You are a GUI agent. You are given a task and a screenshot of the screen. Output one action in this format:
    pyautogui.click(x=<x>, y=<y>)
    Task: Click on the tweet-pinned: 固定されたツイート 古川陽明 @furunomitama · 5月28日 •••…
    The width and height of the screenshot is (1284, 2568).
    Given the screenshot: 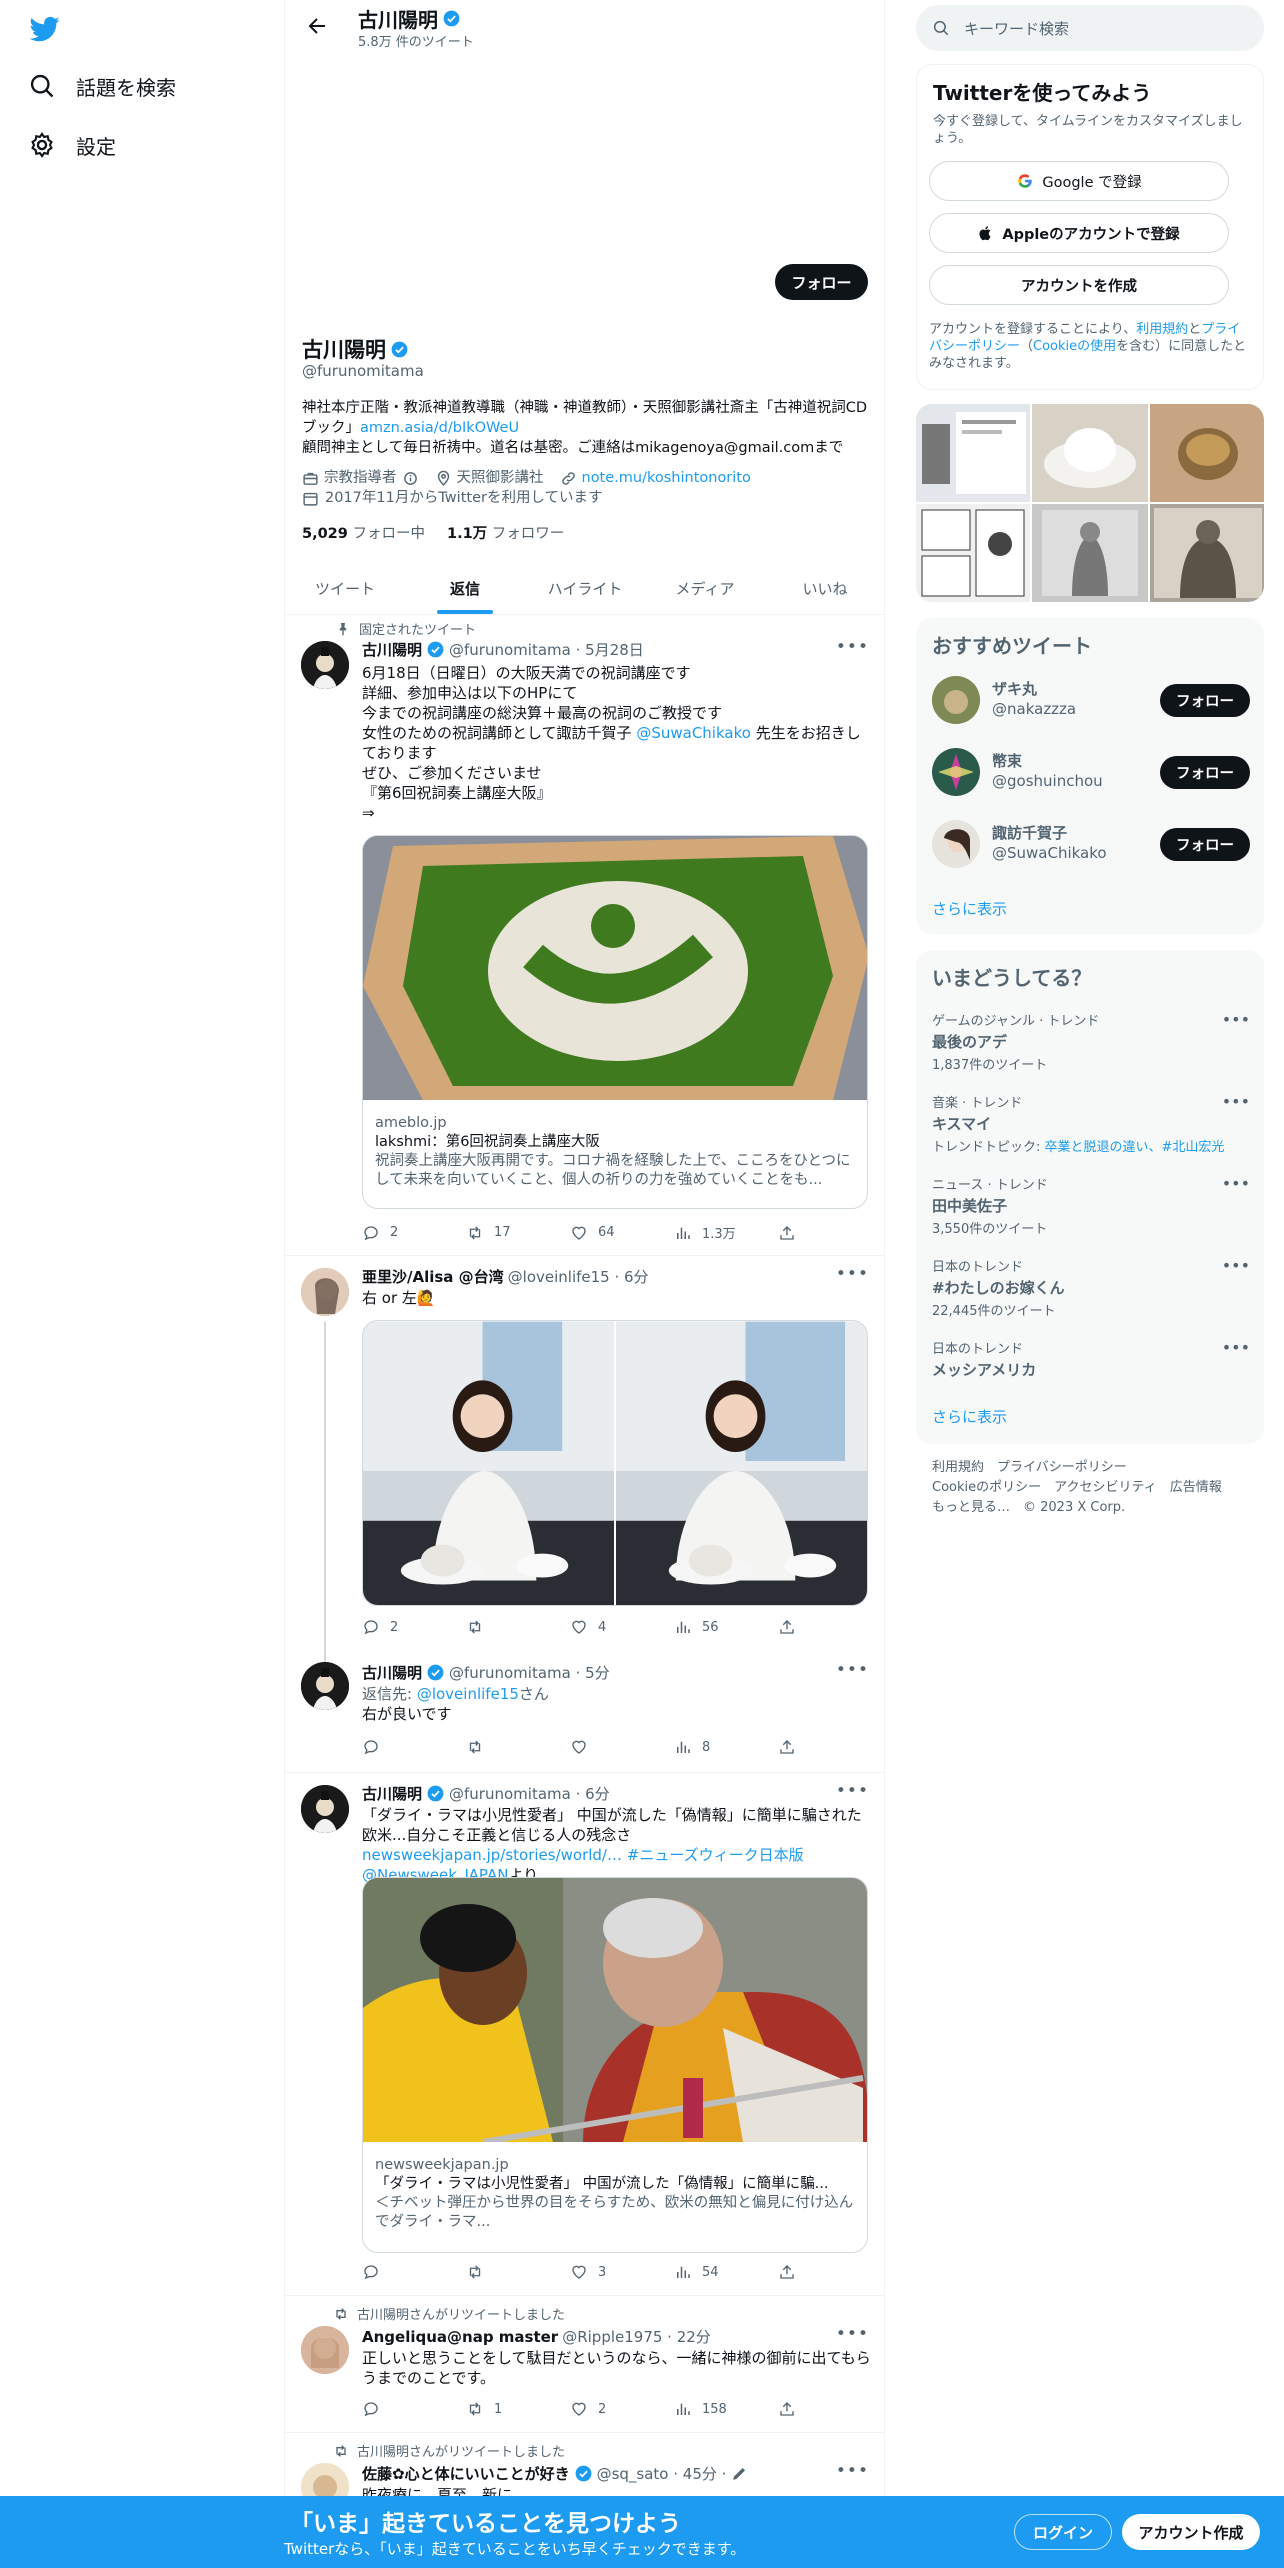 What is the action you would take?
    pyautogui.click(x=585, y=935)
    